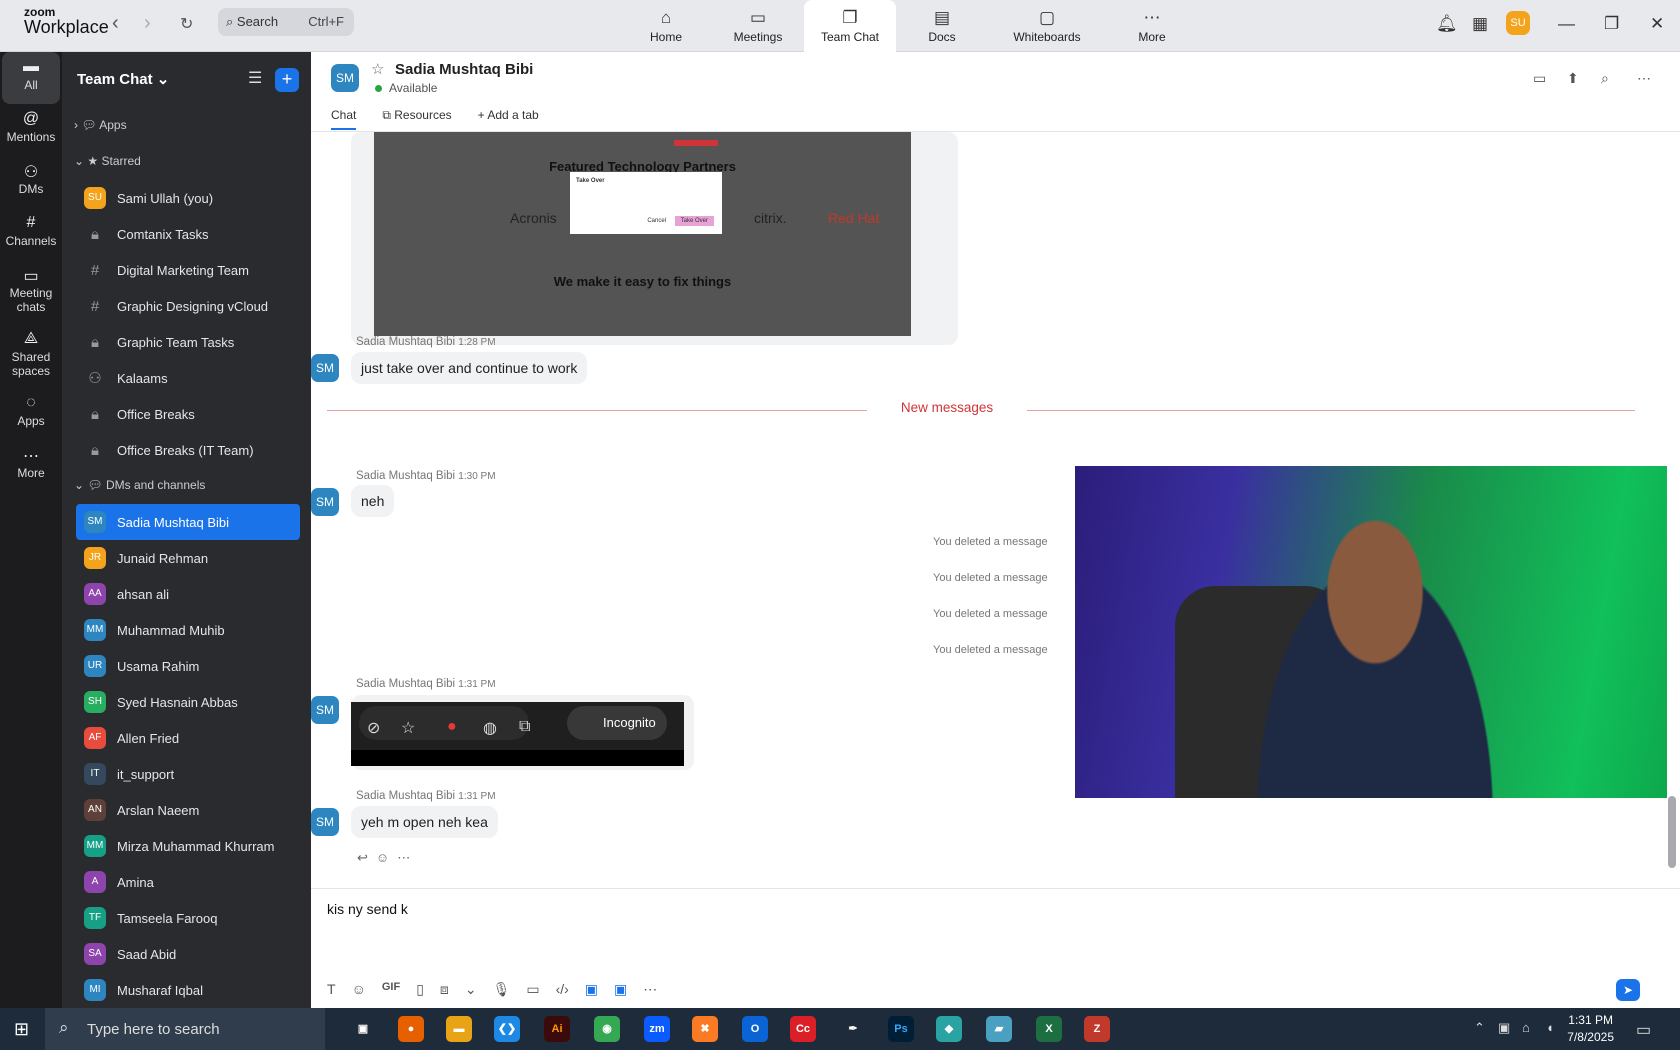 This screenshot has height=1050, width=1680. I want to click on feed-scrollbar, so click(1672, 502).